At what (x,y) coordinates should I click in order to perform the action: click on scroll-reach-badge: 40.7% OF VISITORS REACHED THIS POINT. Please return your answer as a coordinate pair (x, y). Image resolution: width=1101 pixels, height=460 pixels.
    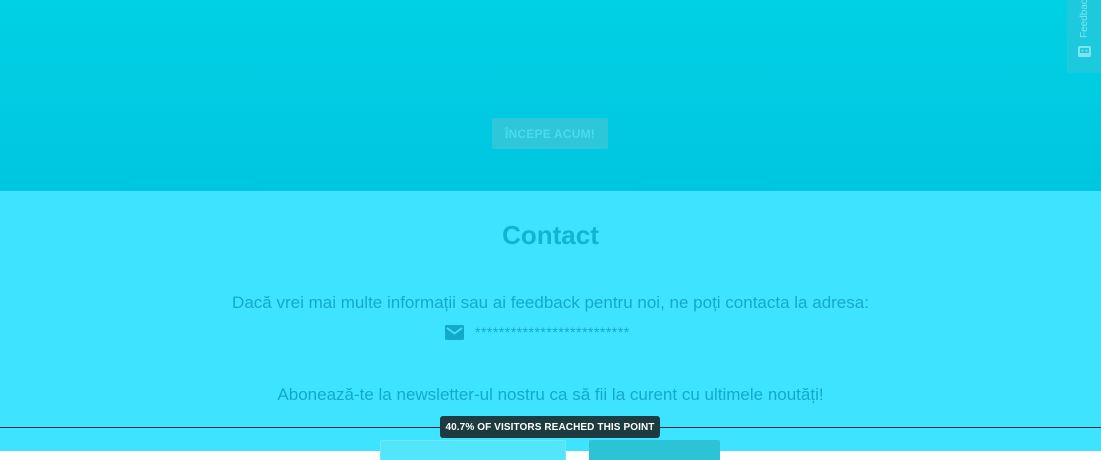
    Looking at the image, I should click on (550, 427).